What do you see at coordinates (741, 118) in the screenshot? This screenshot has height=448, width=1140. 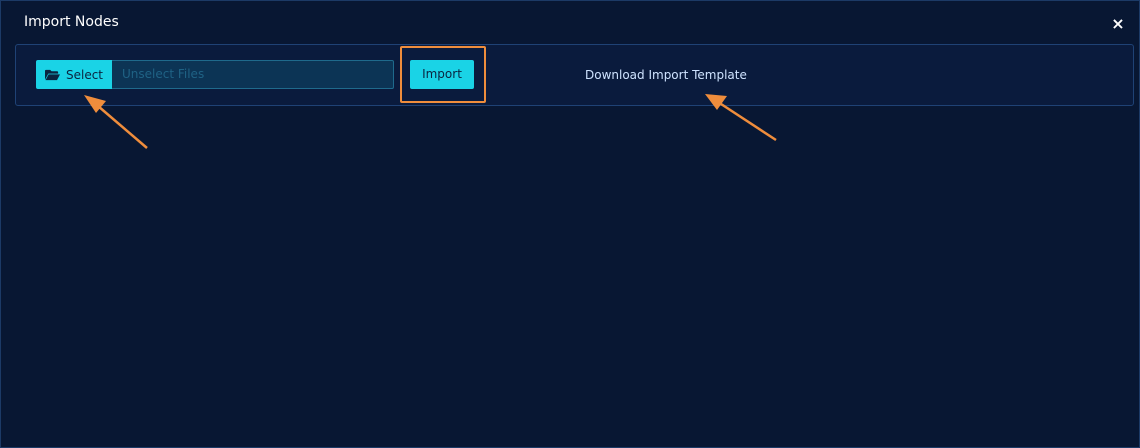 I see `annotation-arrow-download` at bounding box center [741, 118].